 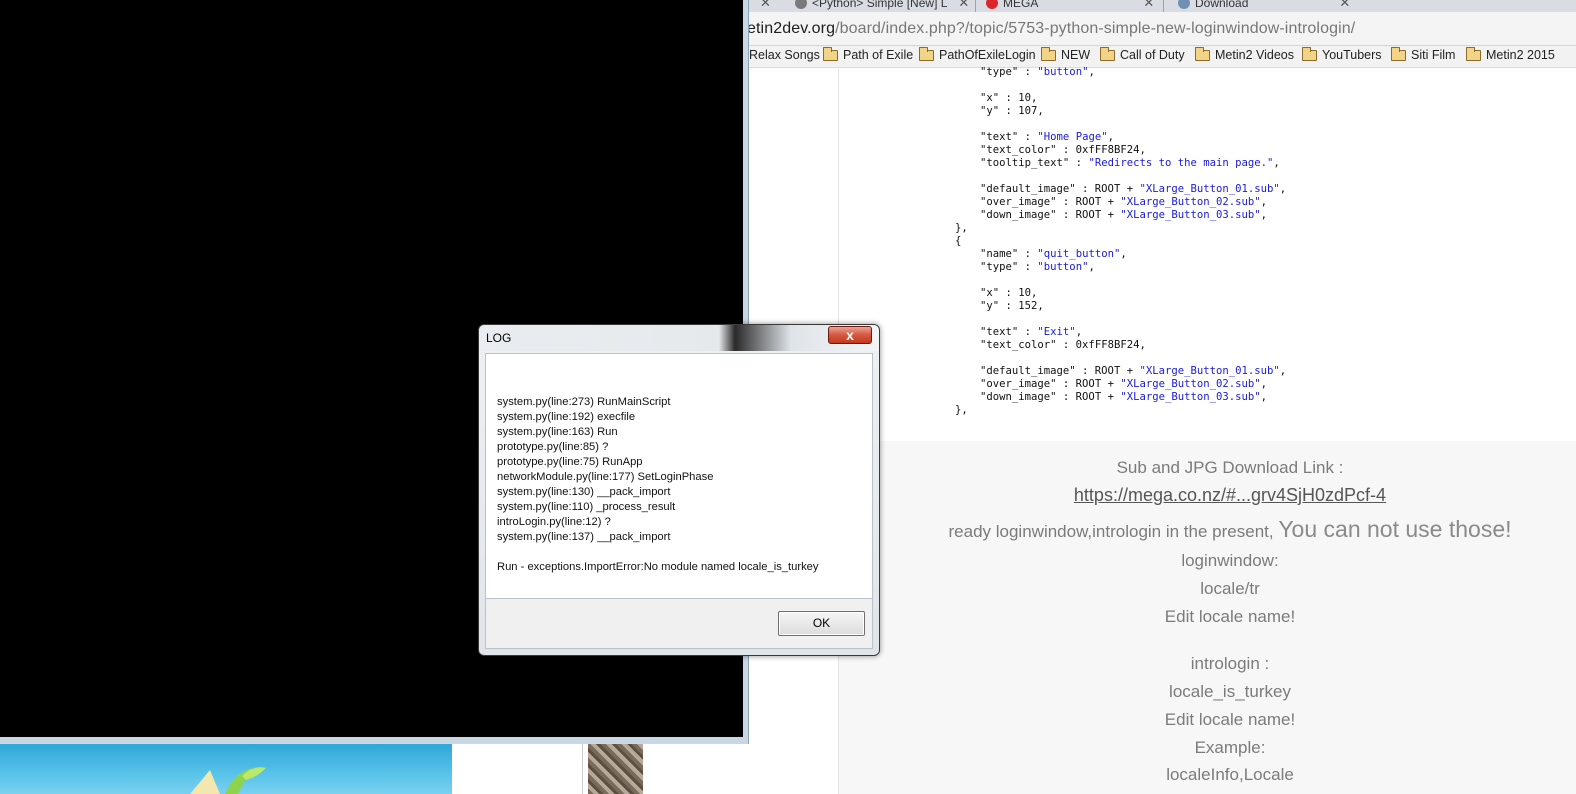 I want to click on download-icon, so click(x=1184, y=4).